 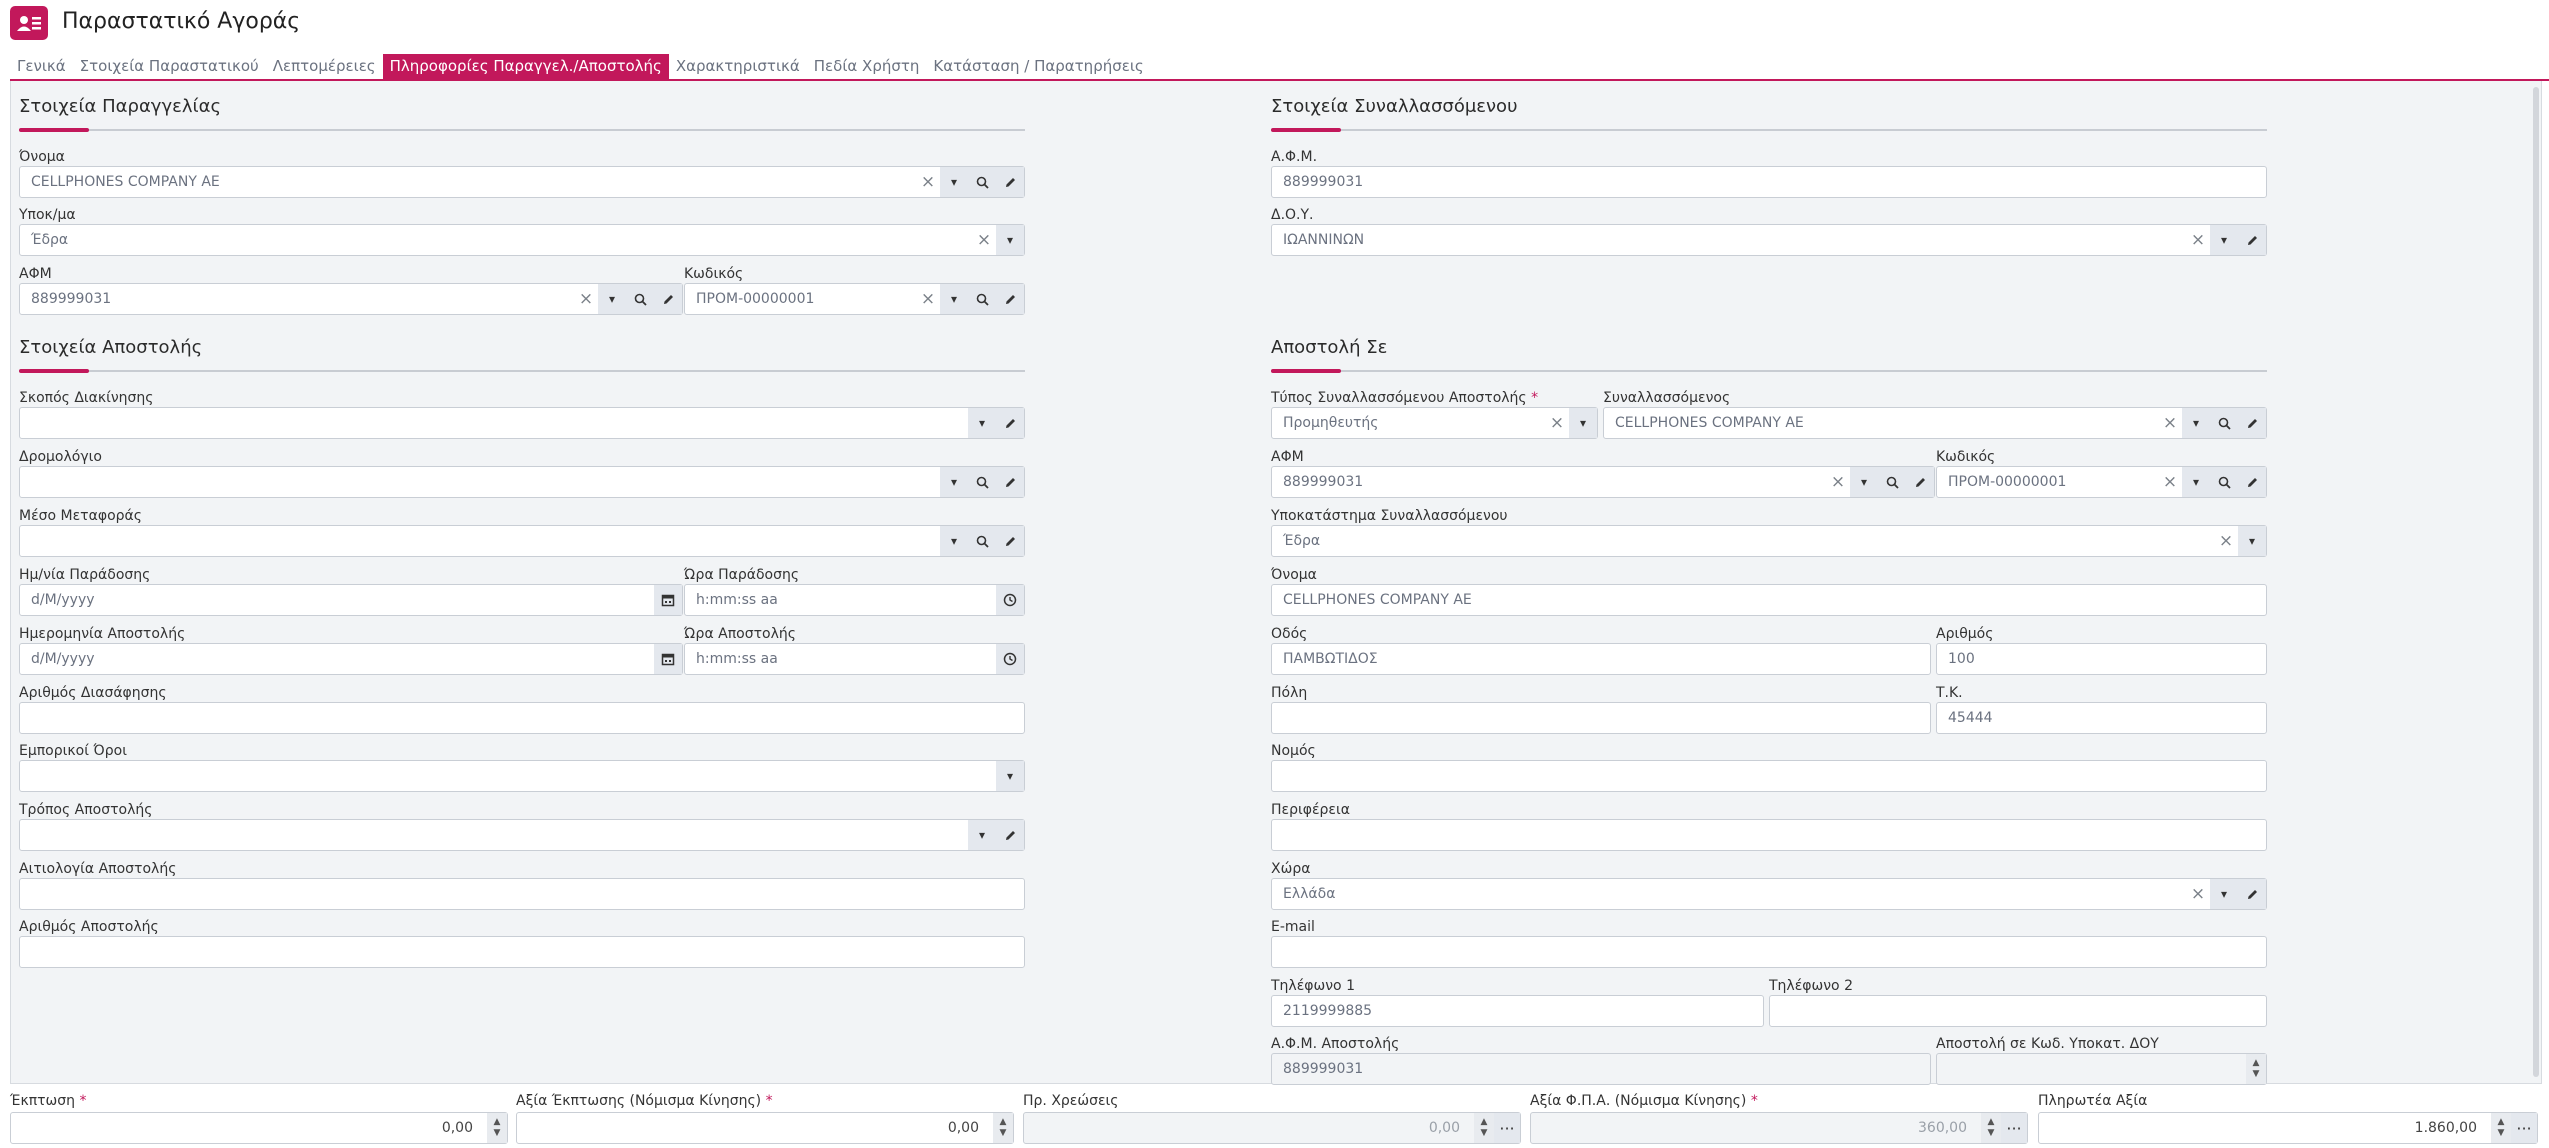 What do you see at coordinates (522, 952) in the screenshot?
I see `ship-number-field` at bounding box center [522, 952].